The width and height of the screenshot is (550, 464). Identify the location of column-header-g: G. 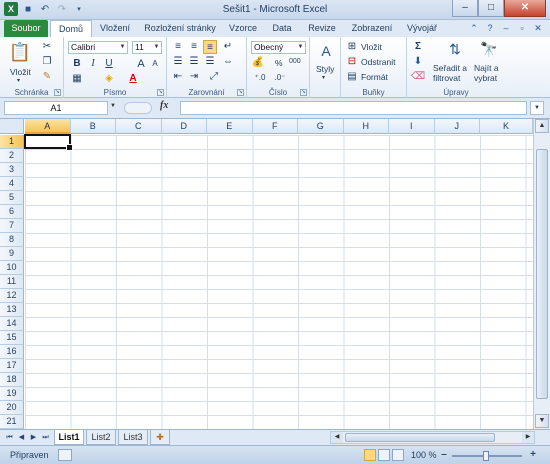
(321, 126).